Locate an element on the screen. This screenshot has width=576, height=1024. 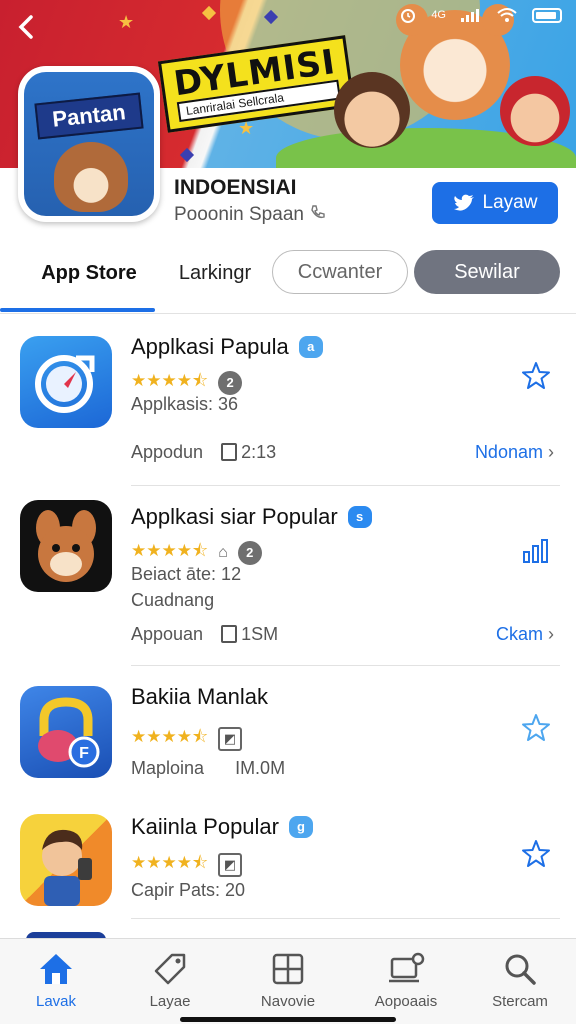
app-title-text: Applkasi Papula is located at coordinates (210, 346).